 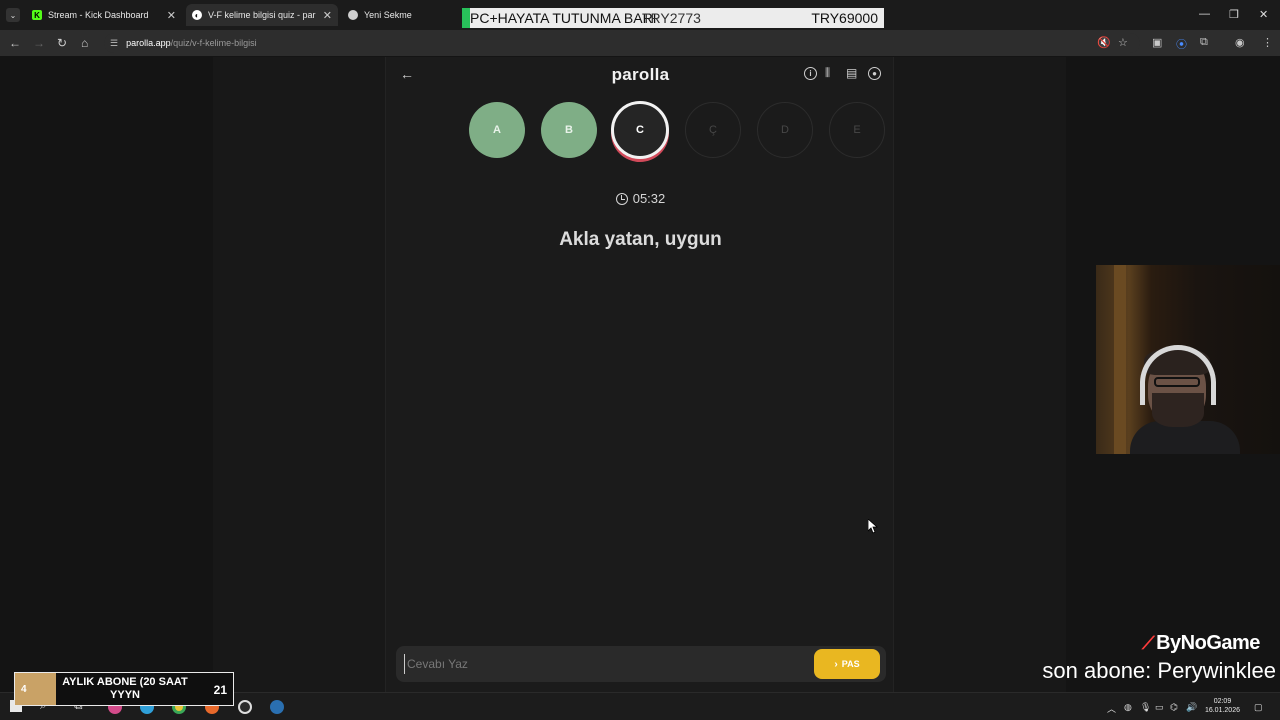 I want to click on back-icon: ←, so click(x=15, y=43).